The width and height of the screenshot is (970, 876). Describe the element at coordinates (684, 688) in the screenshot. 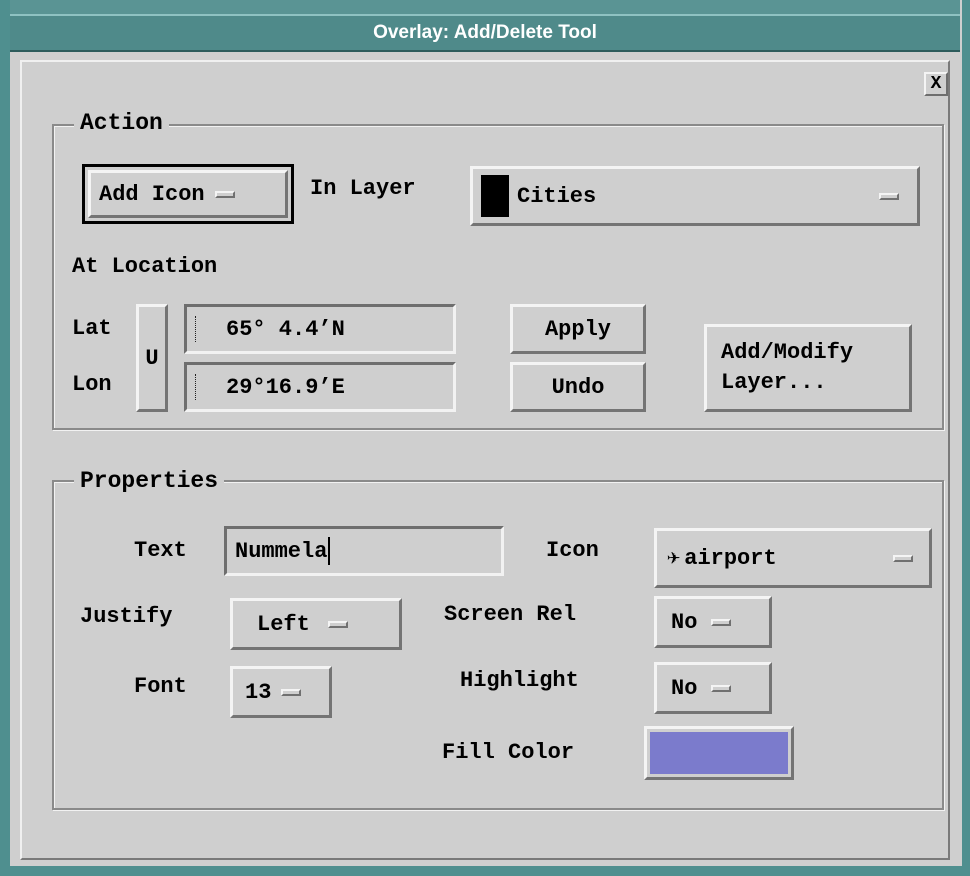

I see `highlight-menu-label: No` at that location.